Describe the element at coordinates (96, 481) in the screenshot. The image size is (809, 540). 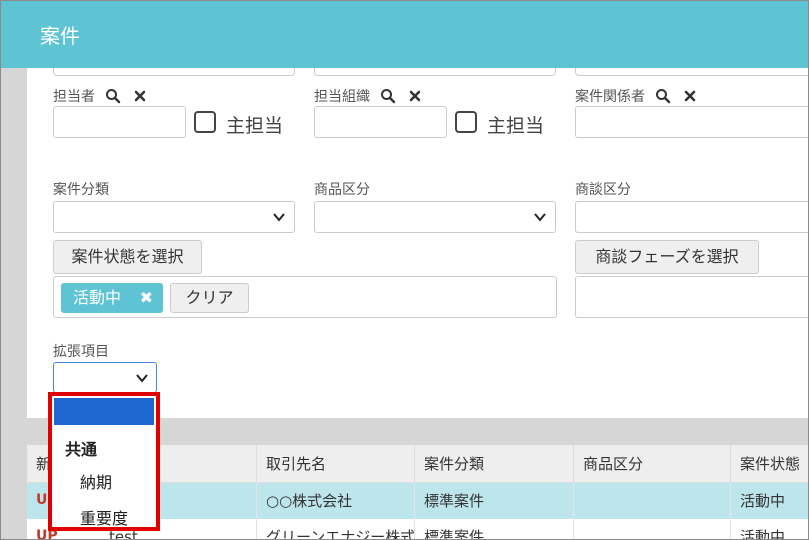
I see `dropdown-option-deadline: 納期` at that location.